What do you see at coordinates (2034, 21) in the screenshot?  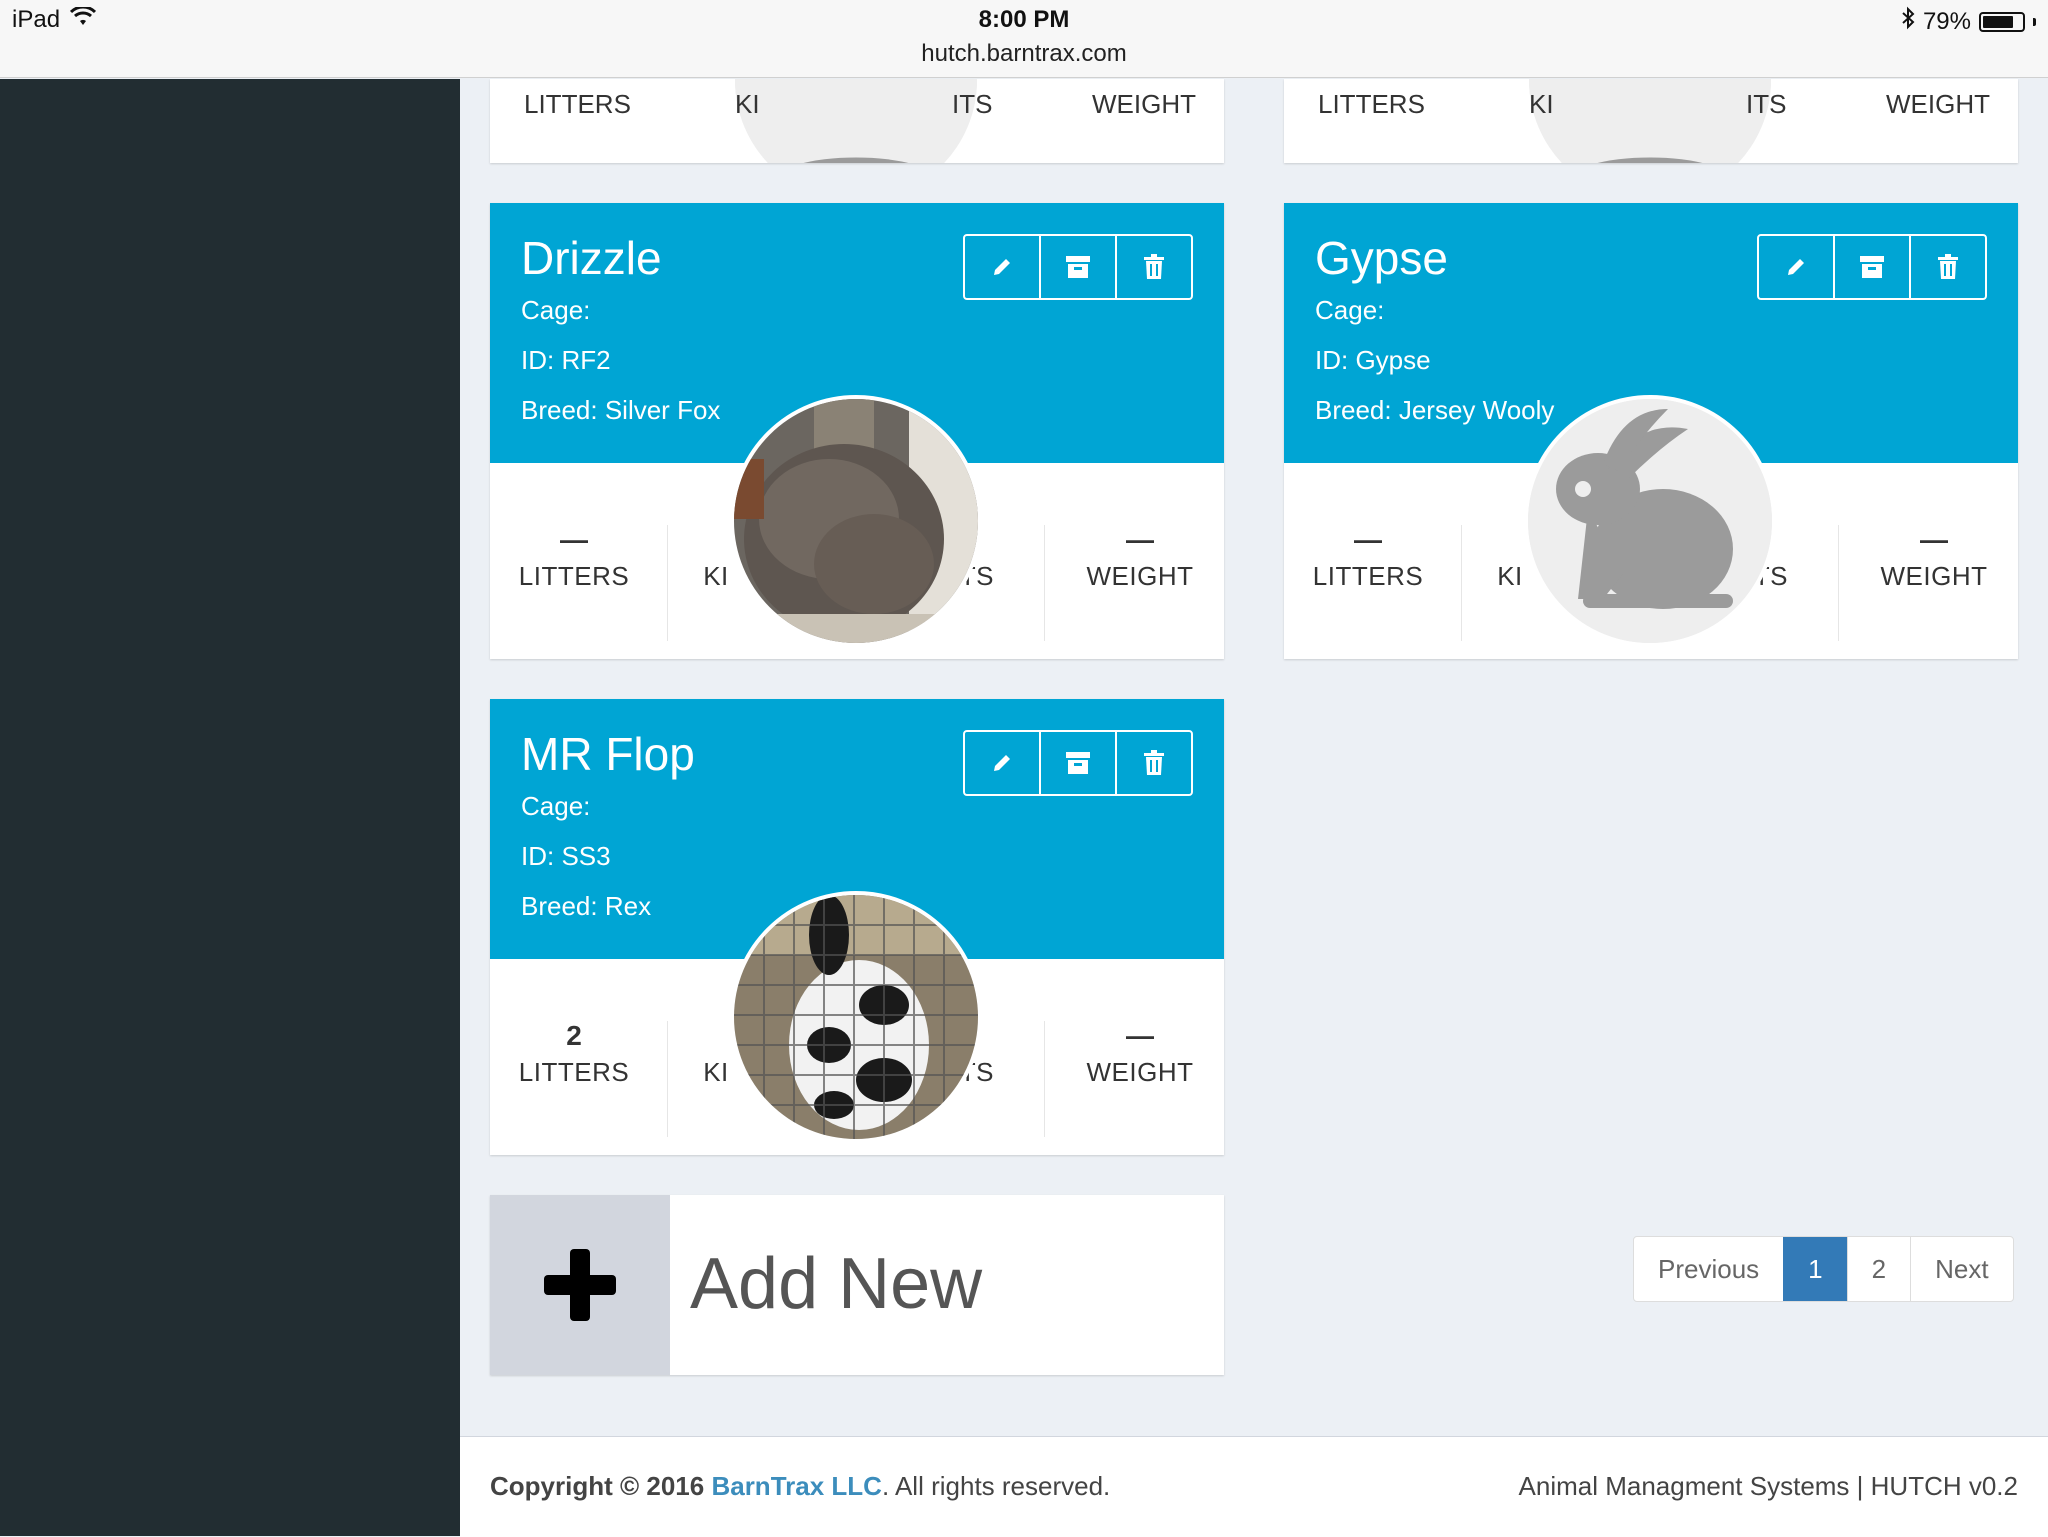 I see `battery-tip` at bounding box center [2034, 21].